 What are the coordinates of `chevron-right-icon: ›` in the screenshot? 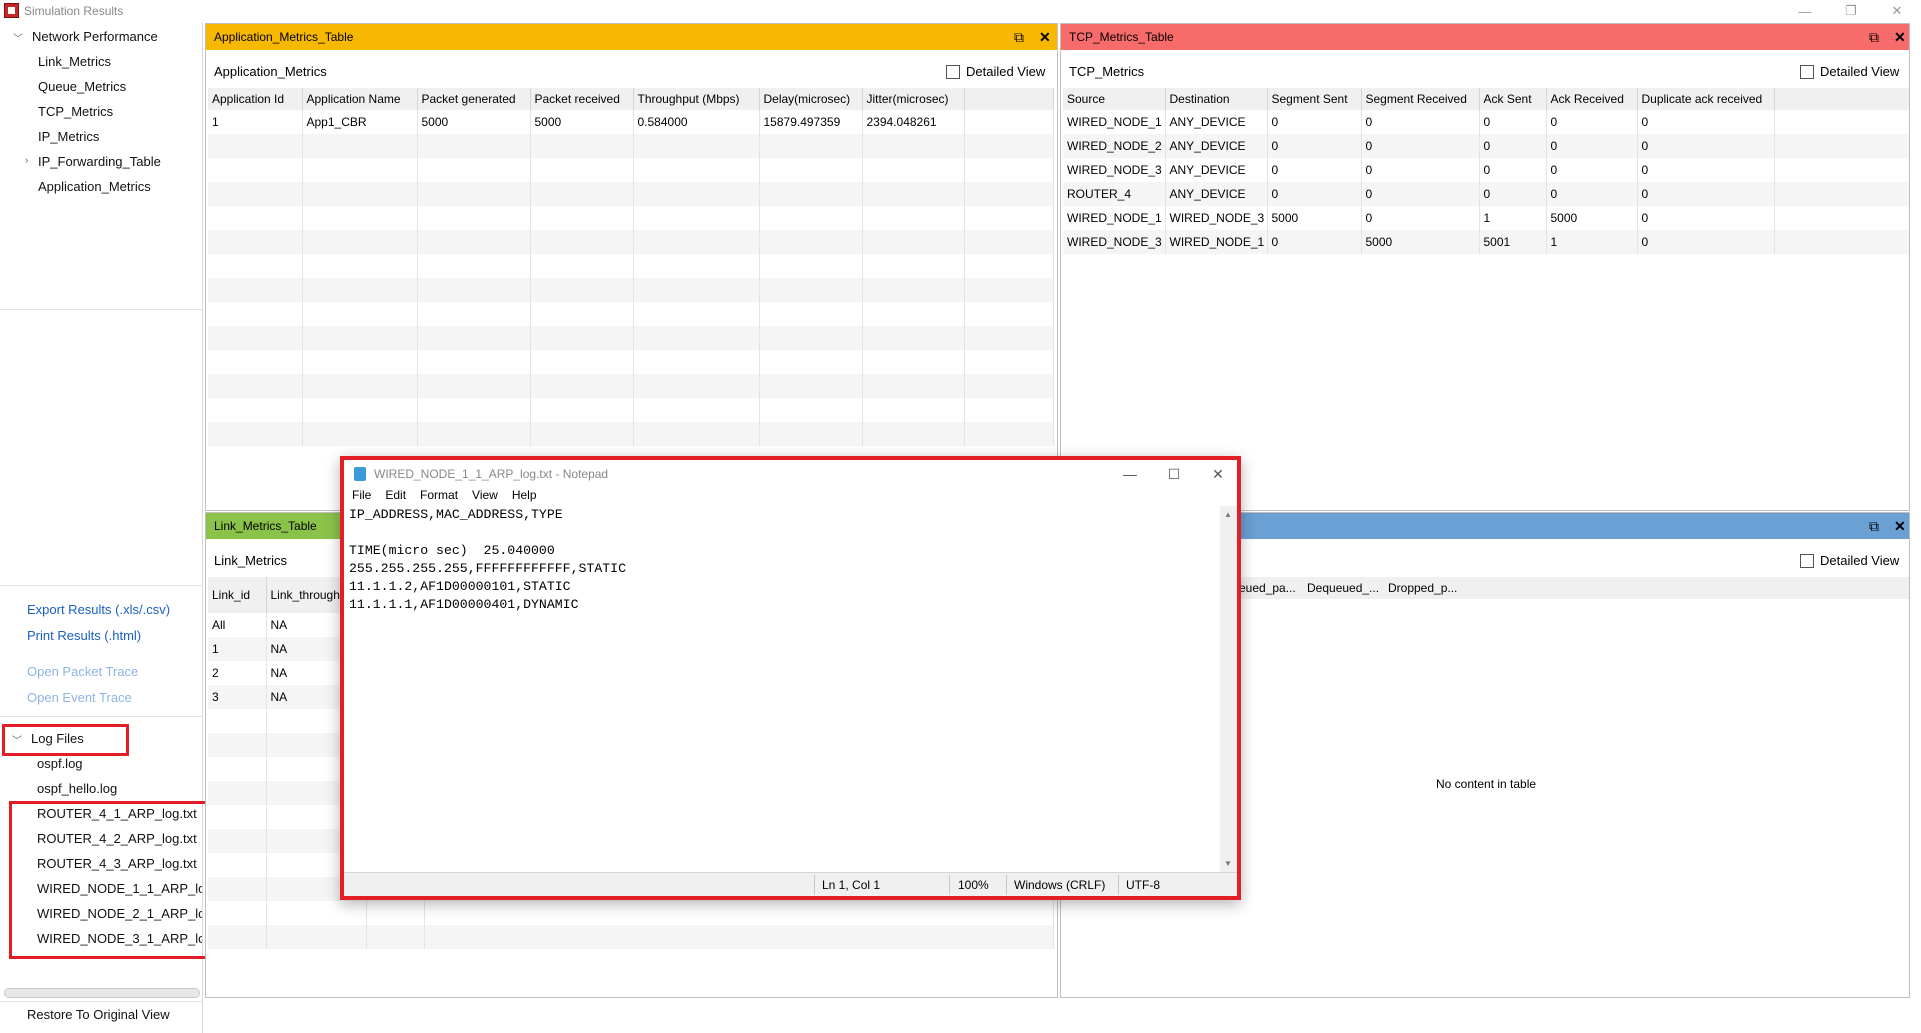 It's located at (26, 160).